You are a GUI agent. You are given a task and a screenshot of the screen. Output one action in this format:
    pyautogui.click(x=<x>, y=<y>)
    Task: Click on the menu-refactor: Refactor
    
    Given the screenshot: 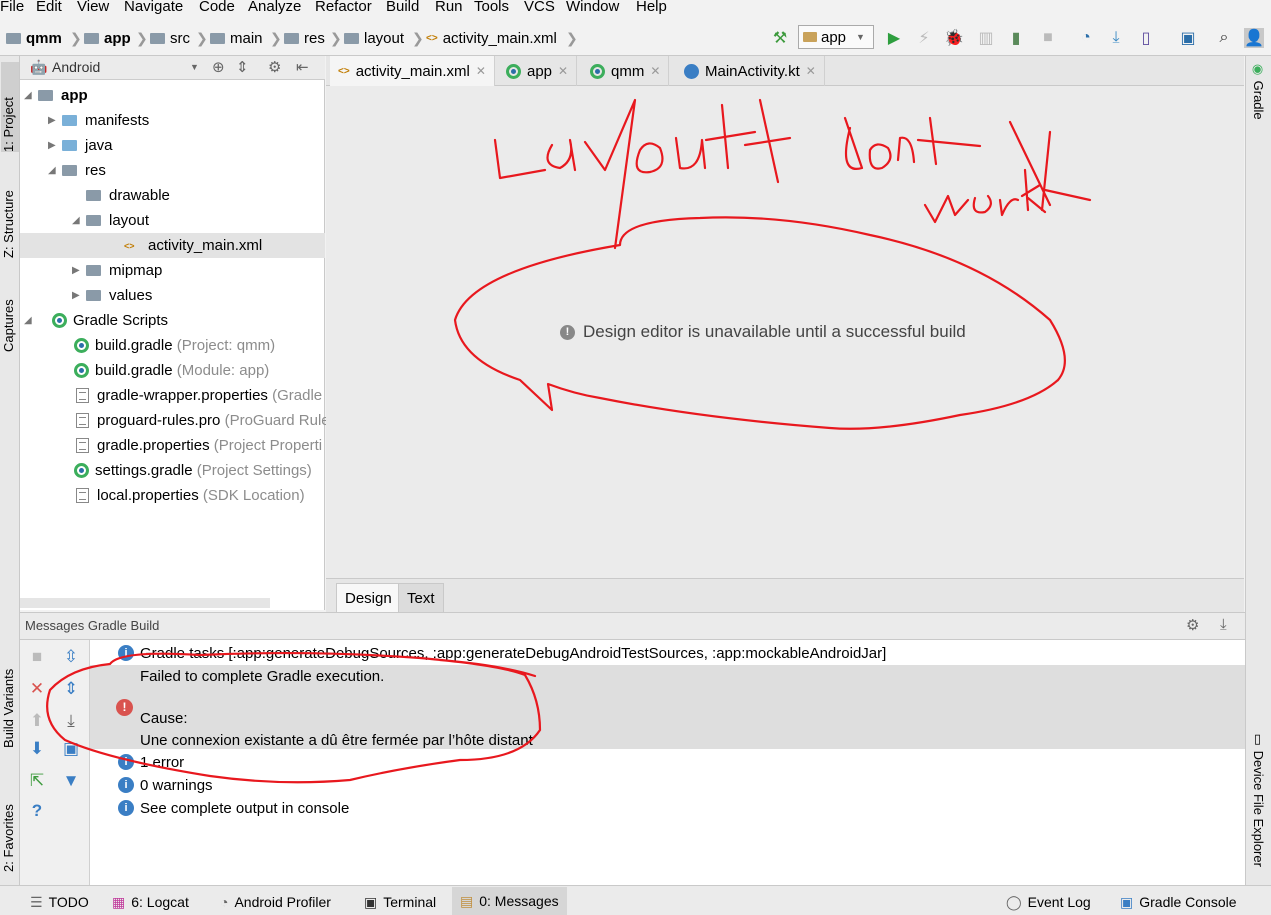 What is the action you would take?
    pyautogui.click(x=343, y=7)
    